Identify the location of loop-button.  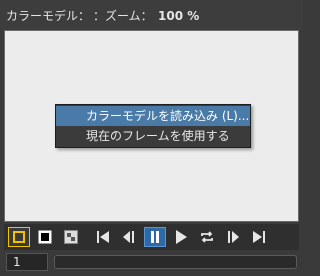
(207, 237).